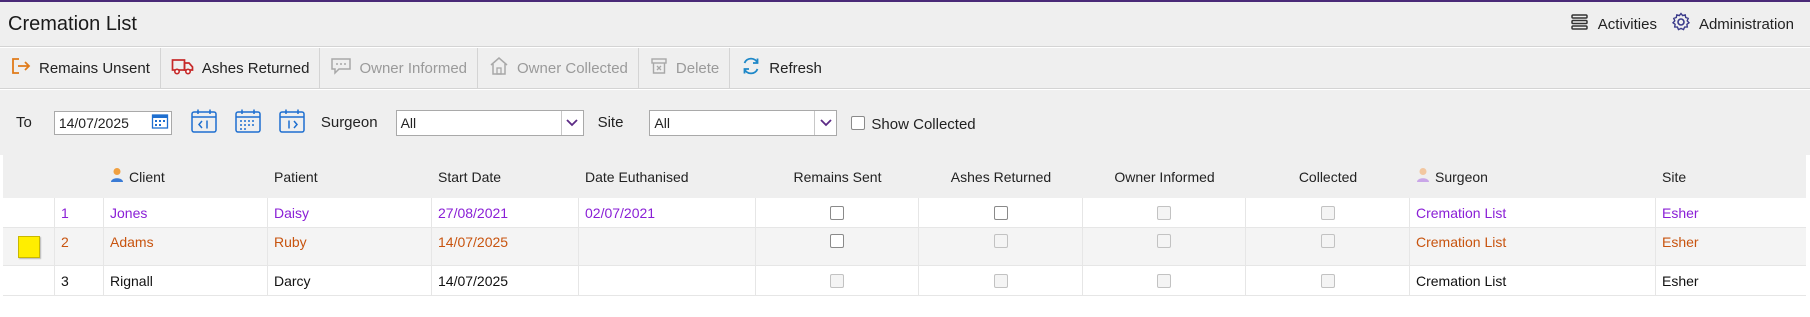 This screenshot has height=317, width=1810. Describe the element at coordinates (186, 212) in the screenshot. I see `row-client: Jones` at that location.